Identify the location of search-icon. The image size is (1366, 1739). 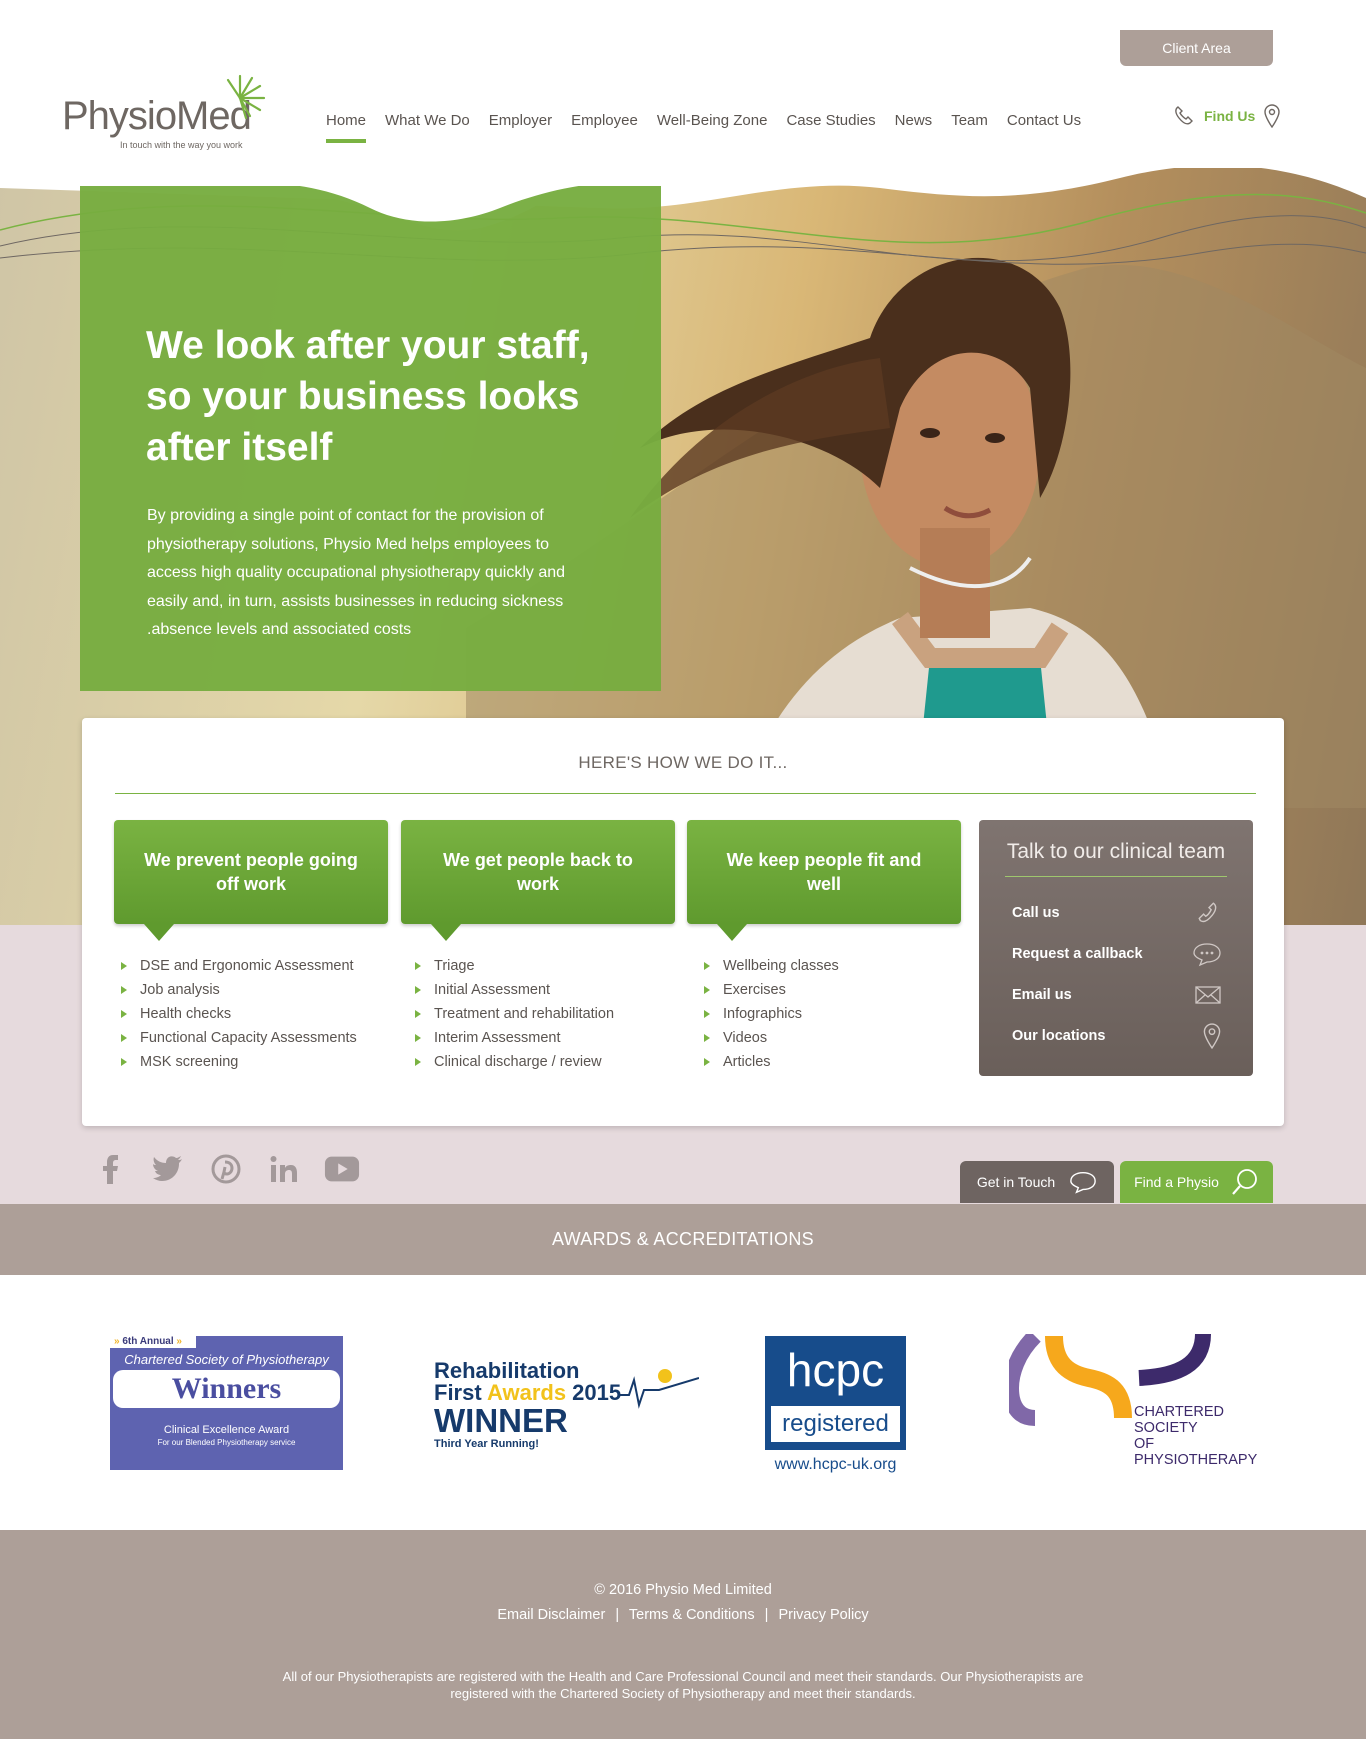
(1244, 1182).